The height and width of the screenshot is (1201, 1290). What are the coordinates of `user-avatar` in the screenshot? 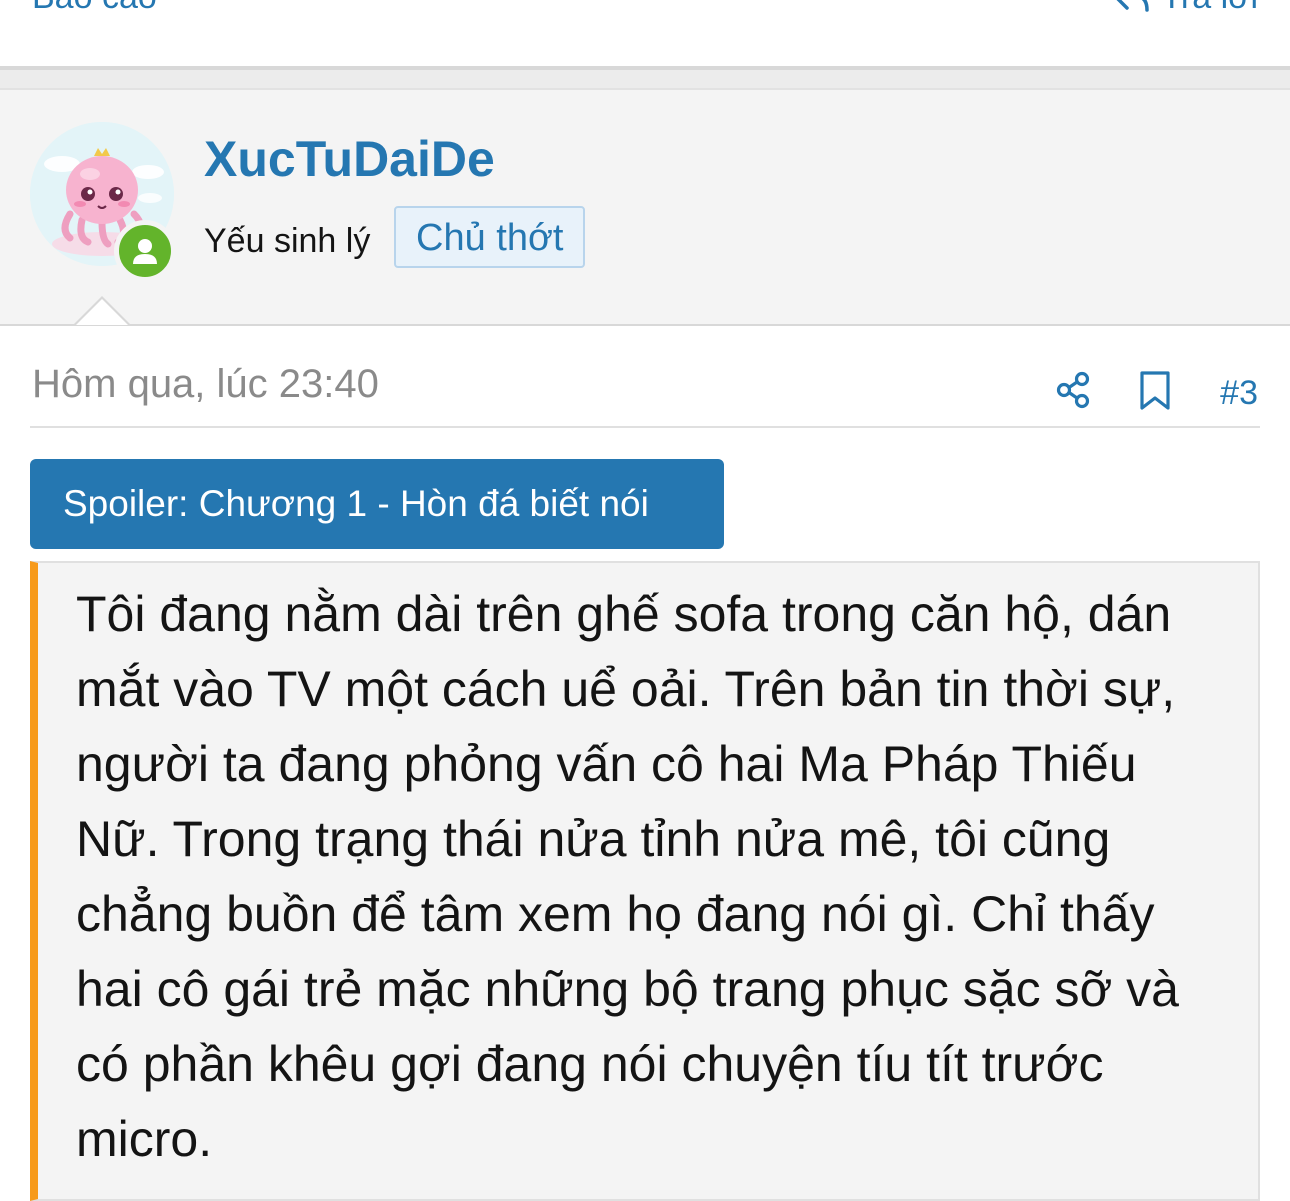 It's located at (103, 202).